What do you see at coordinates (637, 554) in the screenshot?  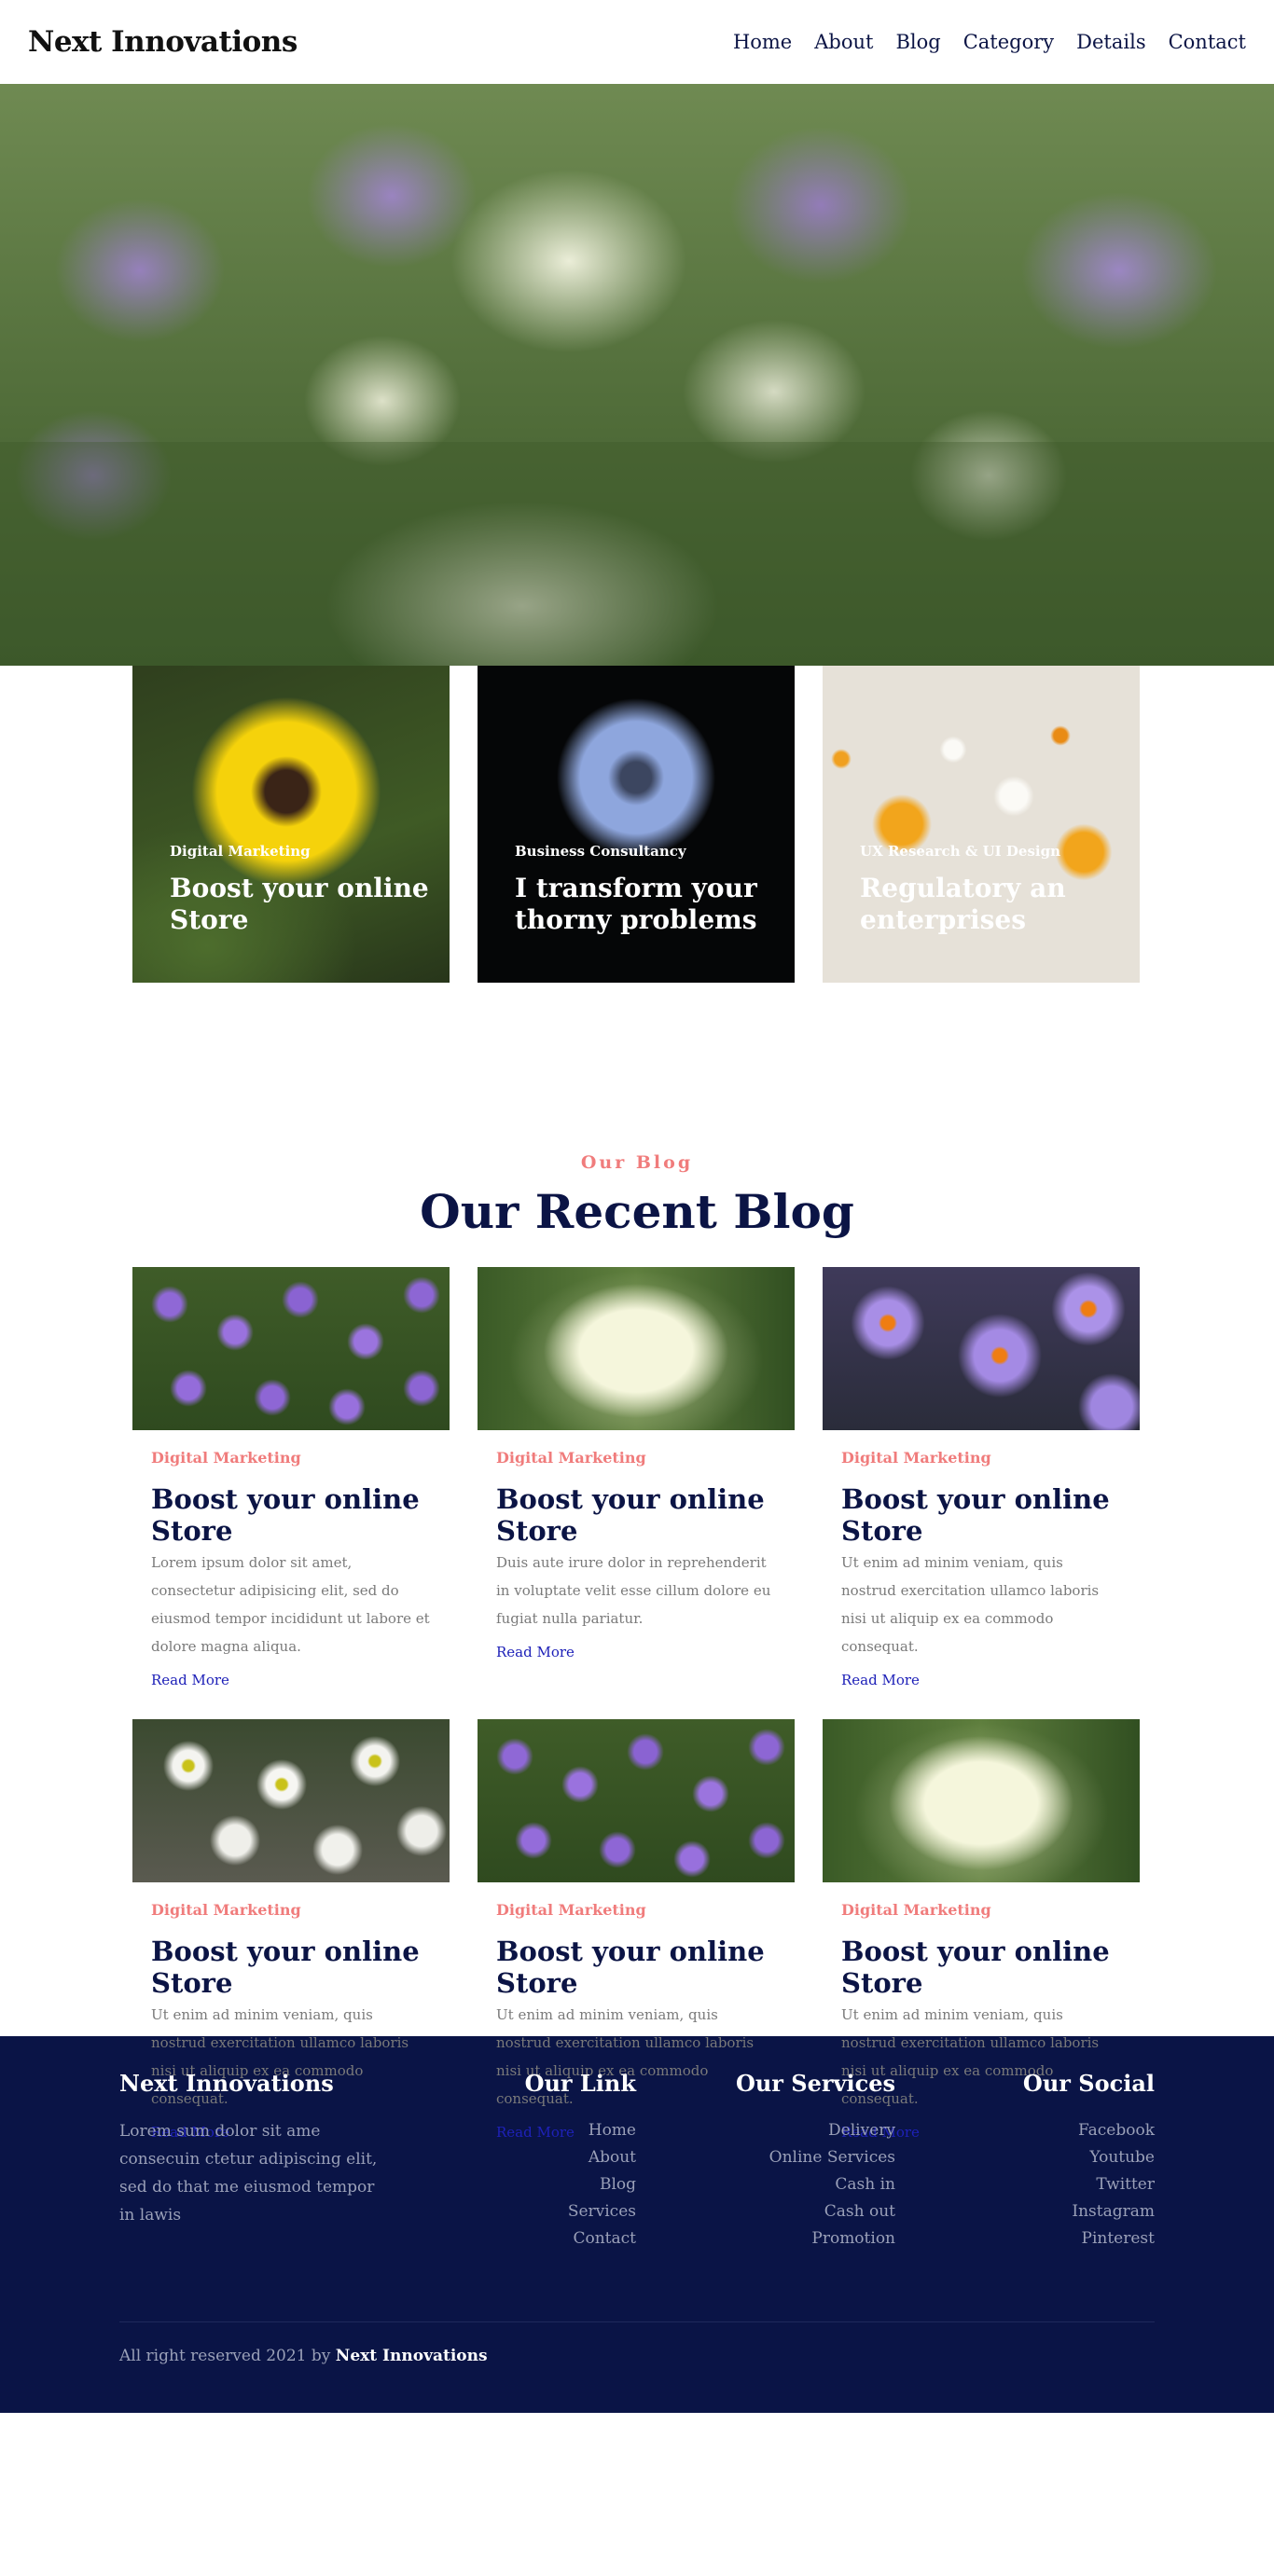 I see `hero-overlay-band` at bounding box center [637, 554].